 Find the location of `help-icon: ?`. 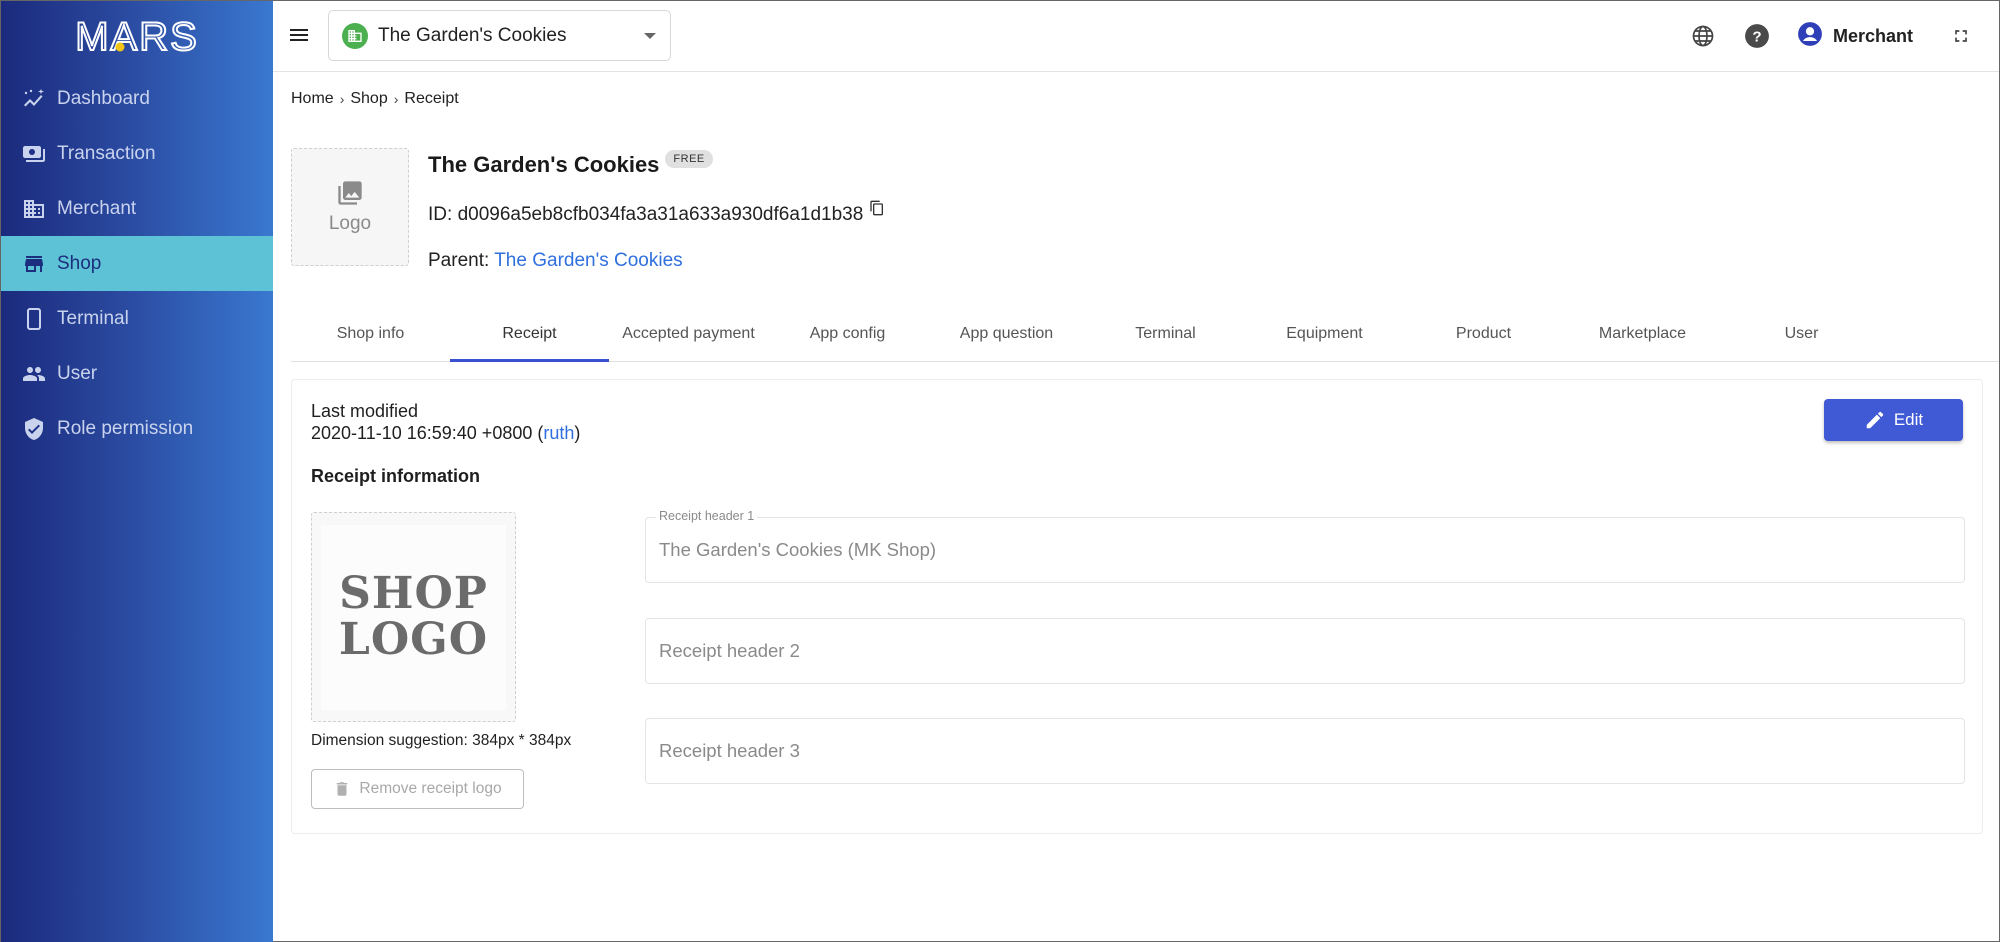

help-icon: ? is located at coordinates (1757, 36).